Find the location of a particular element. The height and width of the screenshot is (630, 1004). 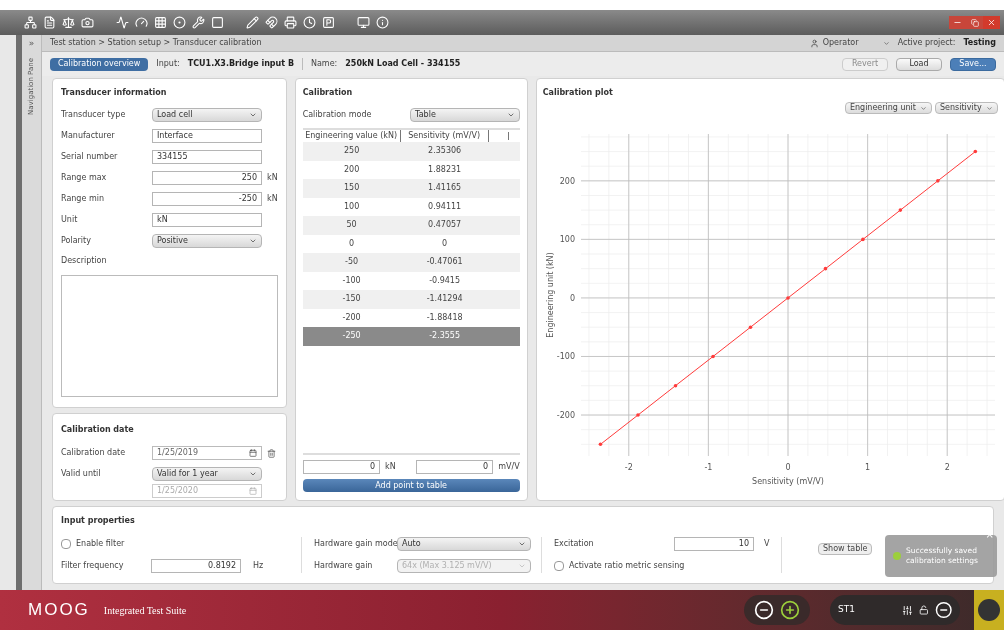

gauge-icon is located at coordinates (141, 22).